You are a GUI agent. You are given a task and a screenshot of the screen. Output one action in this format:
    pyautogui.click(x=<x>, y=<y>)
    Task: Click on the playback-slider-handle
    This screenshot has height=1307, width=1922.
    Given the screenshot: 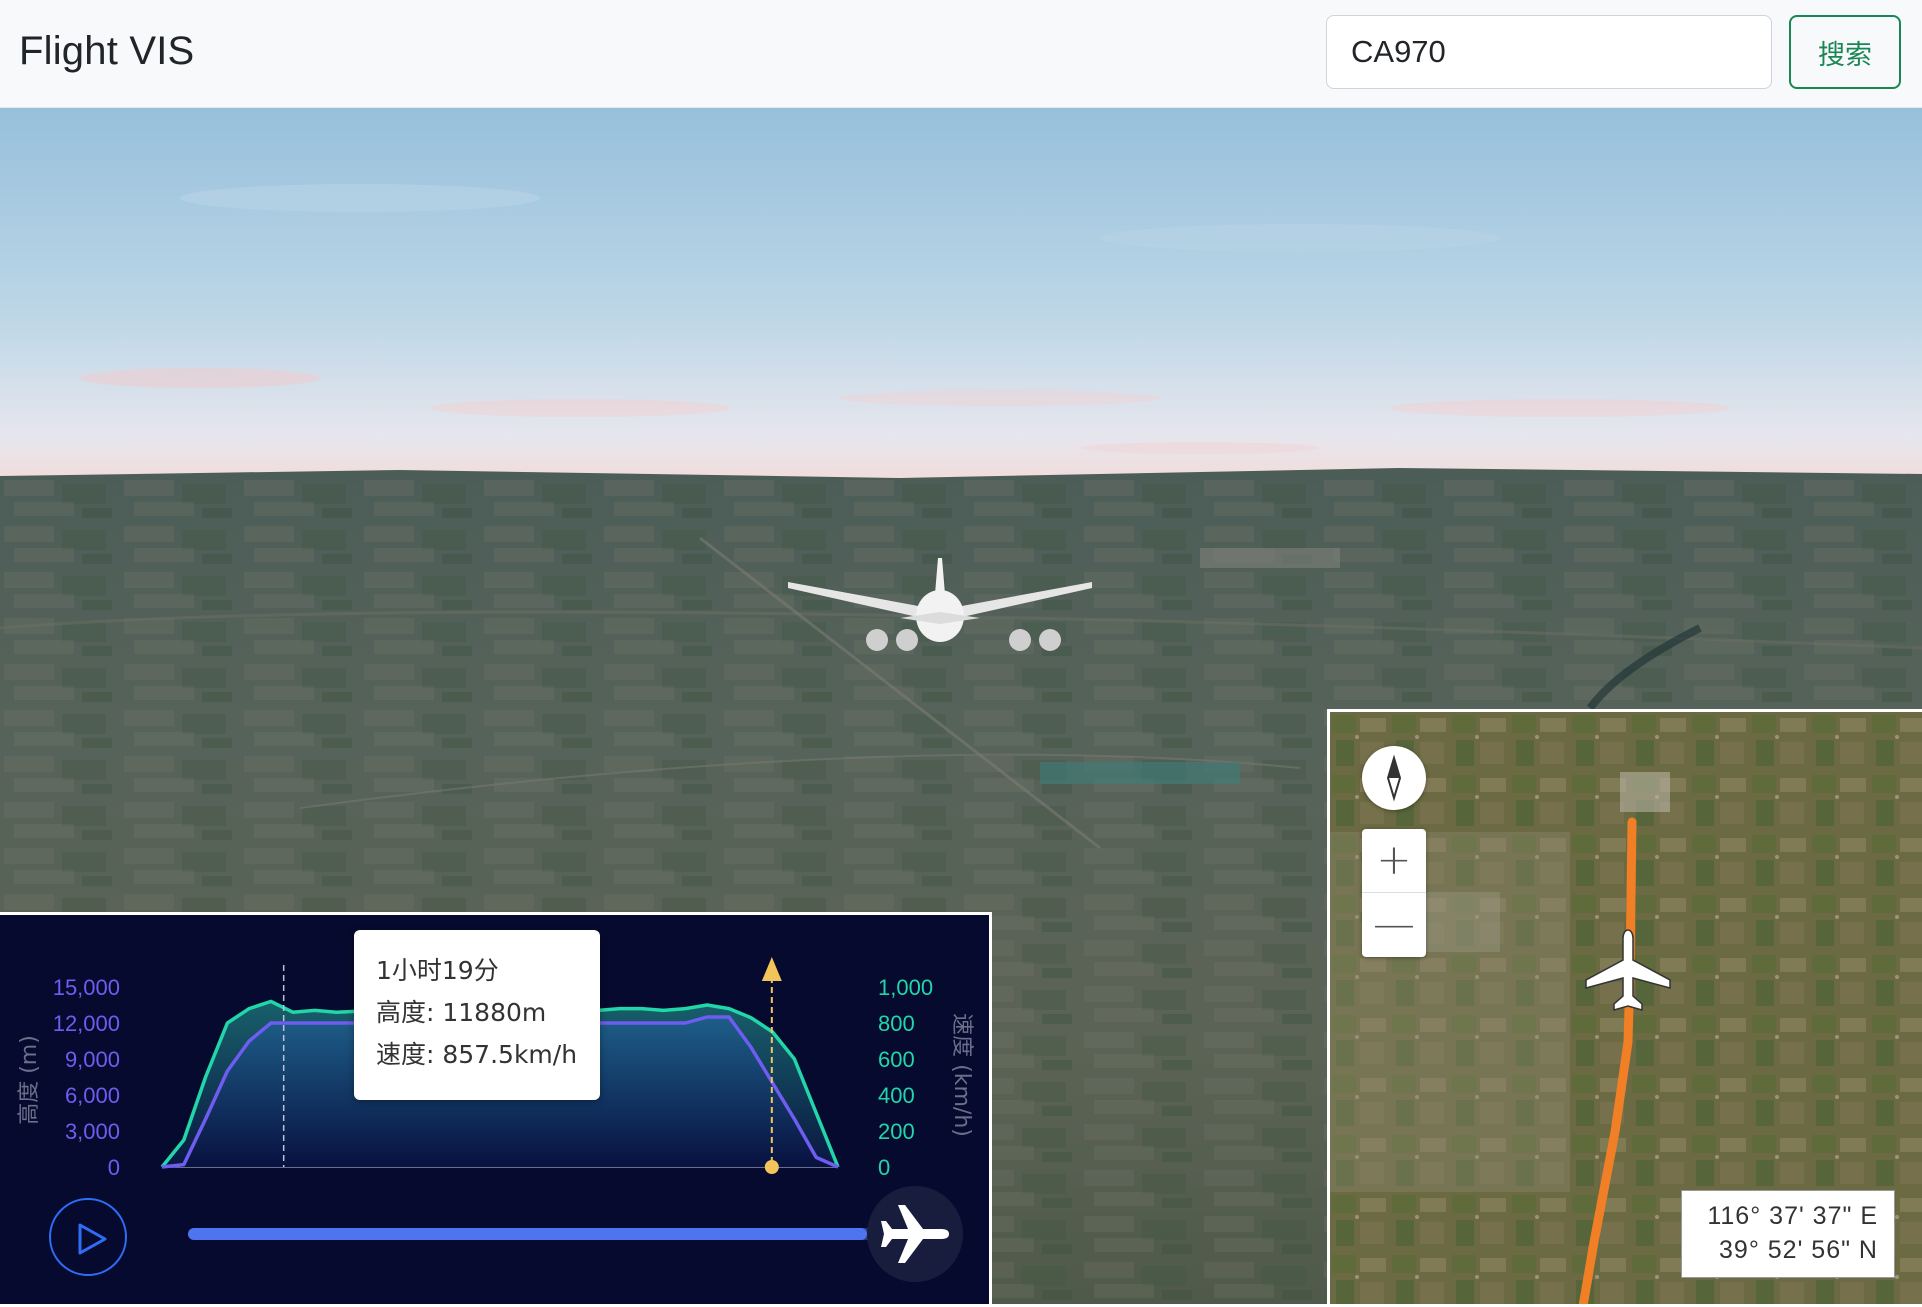 What is the action you would take?
    pyautogui.click(x=915, y=1234)
    